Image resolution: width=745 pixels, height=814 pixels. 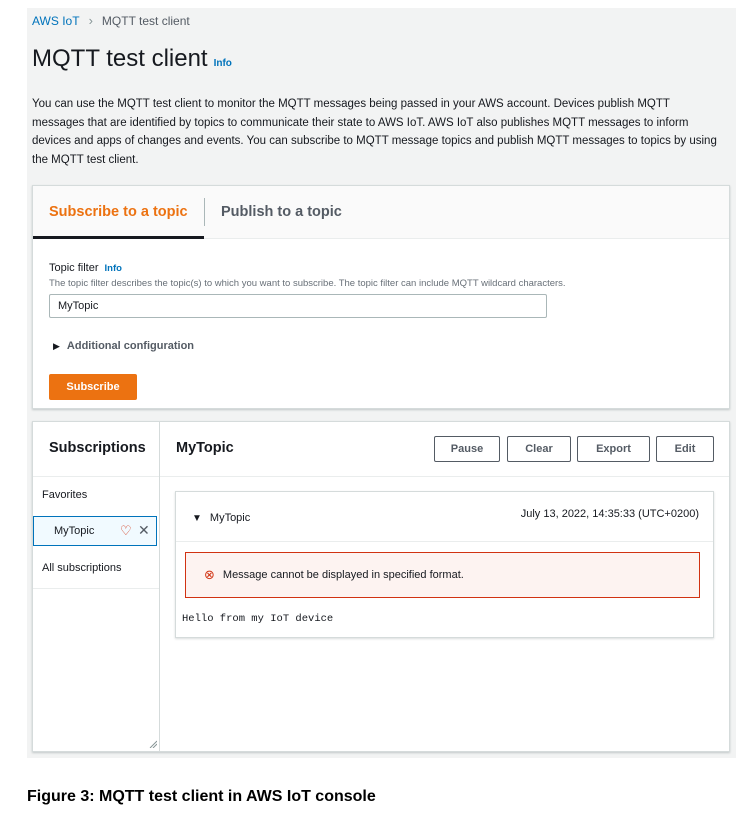 I want to click on breadcrumb: AWS IoT › MQTT test client, so click(x=111, y=20).